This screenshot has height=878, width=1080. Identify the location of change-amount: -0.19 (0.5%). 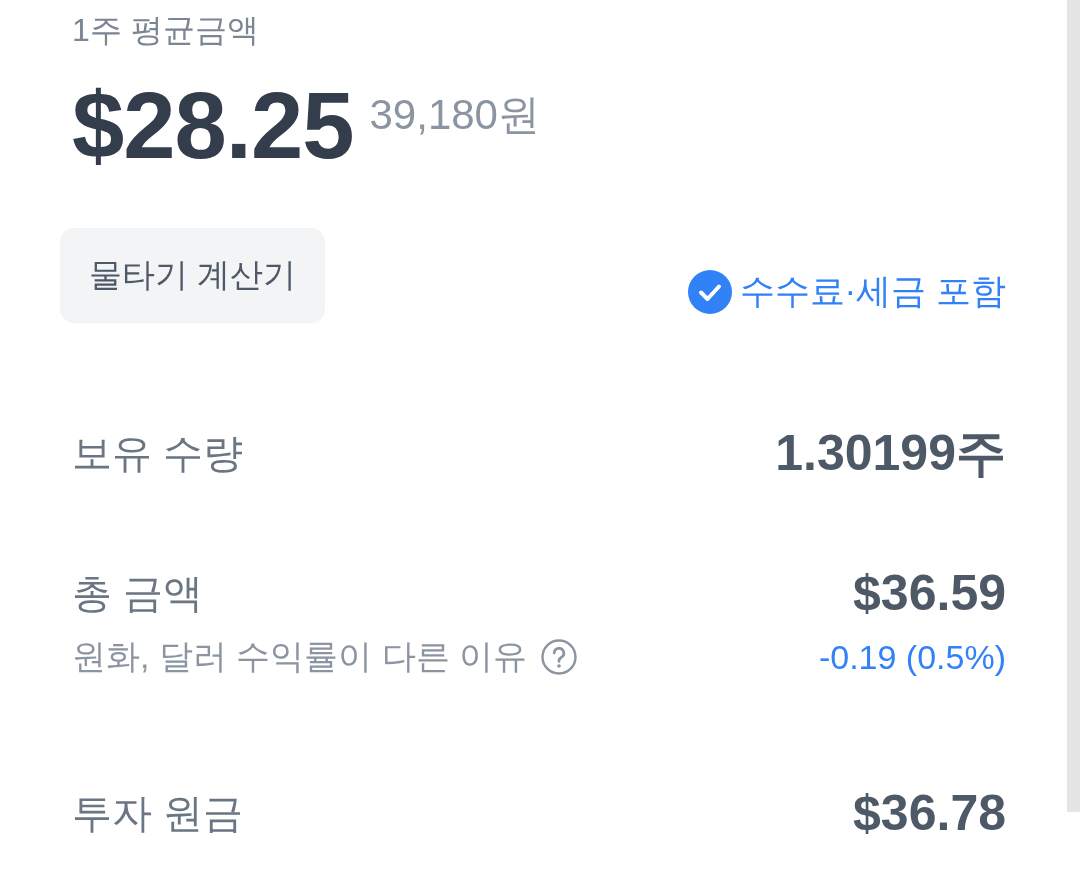
(912, 657).